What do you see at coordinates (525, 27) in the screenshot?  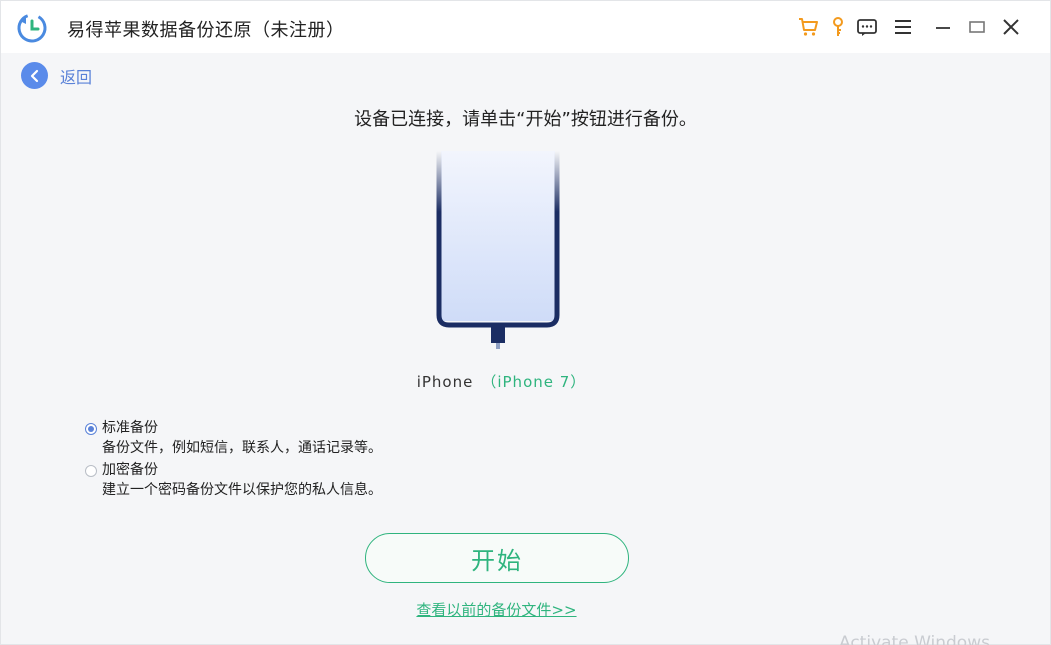 I see `title-bar: 易得苹果数据备份还原（未注册）` at bounding box center [525, 27].